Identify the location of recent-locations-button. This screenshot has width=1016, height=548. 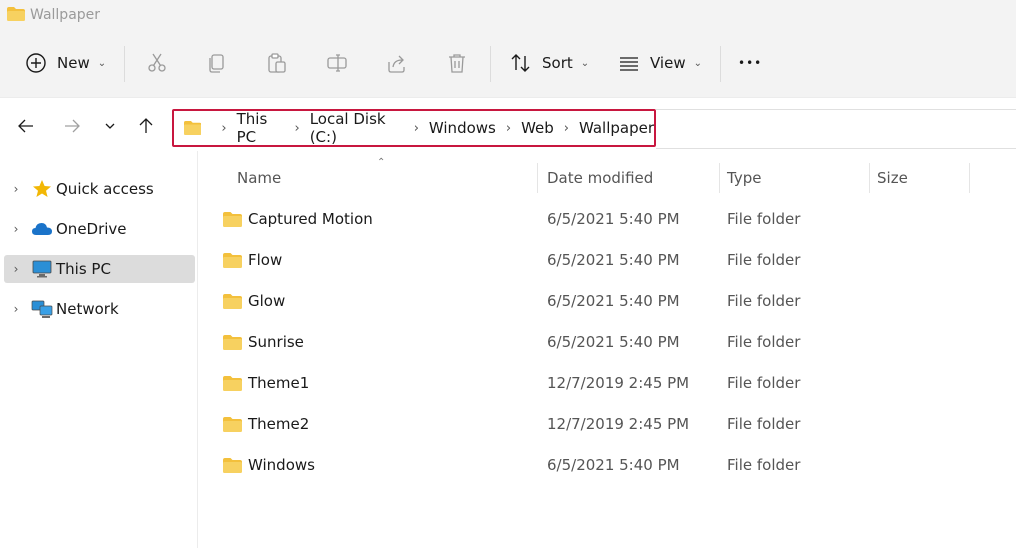
(110, 126).